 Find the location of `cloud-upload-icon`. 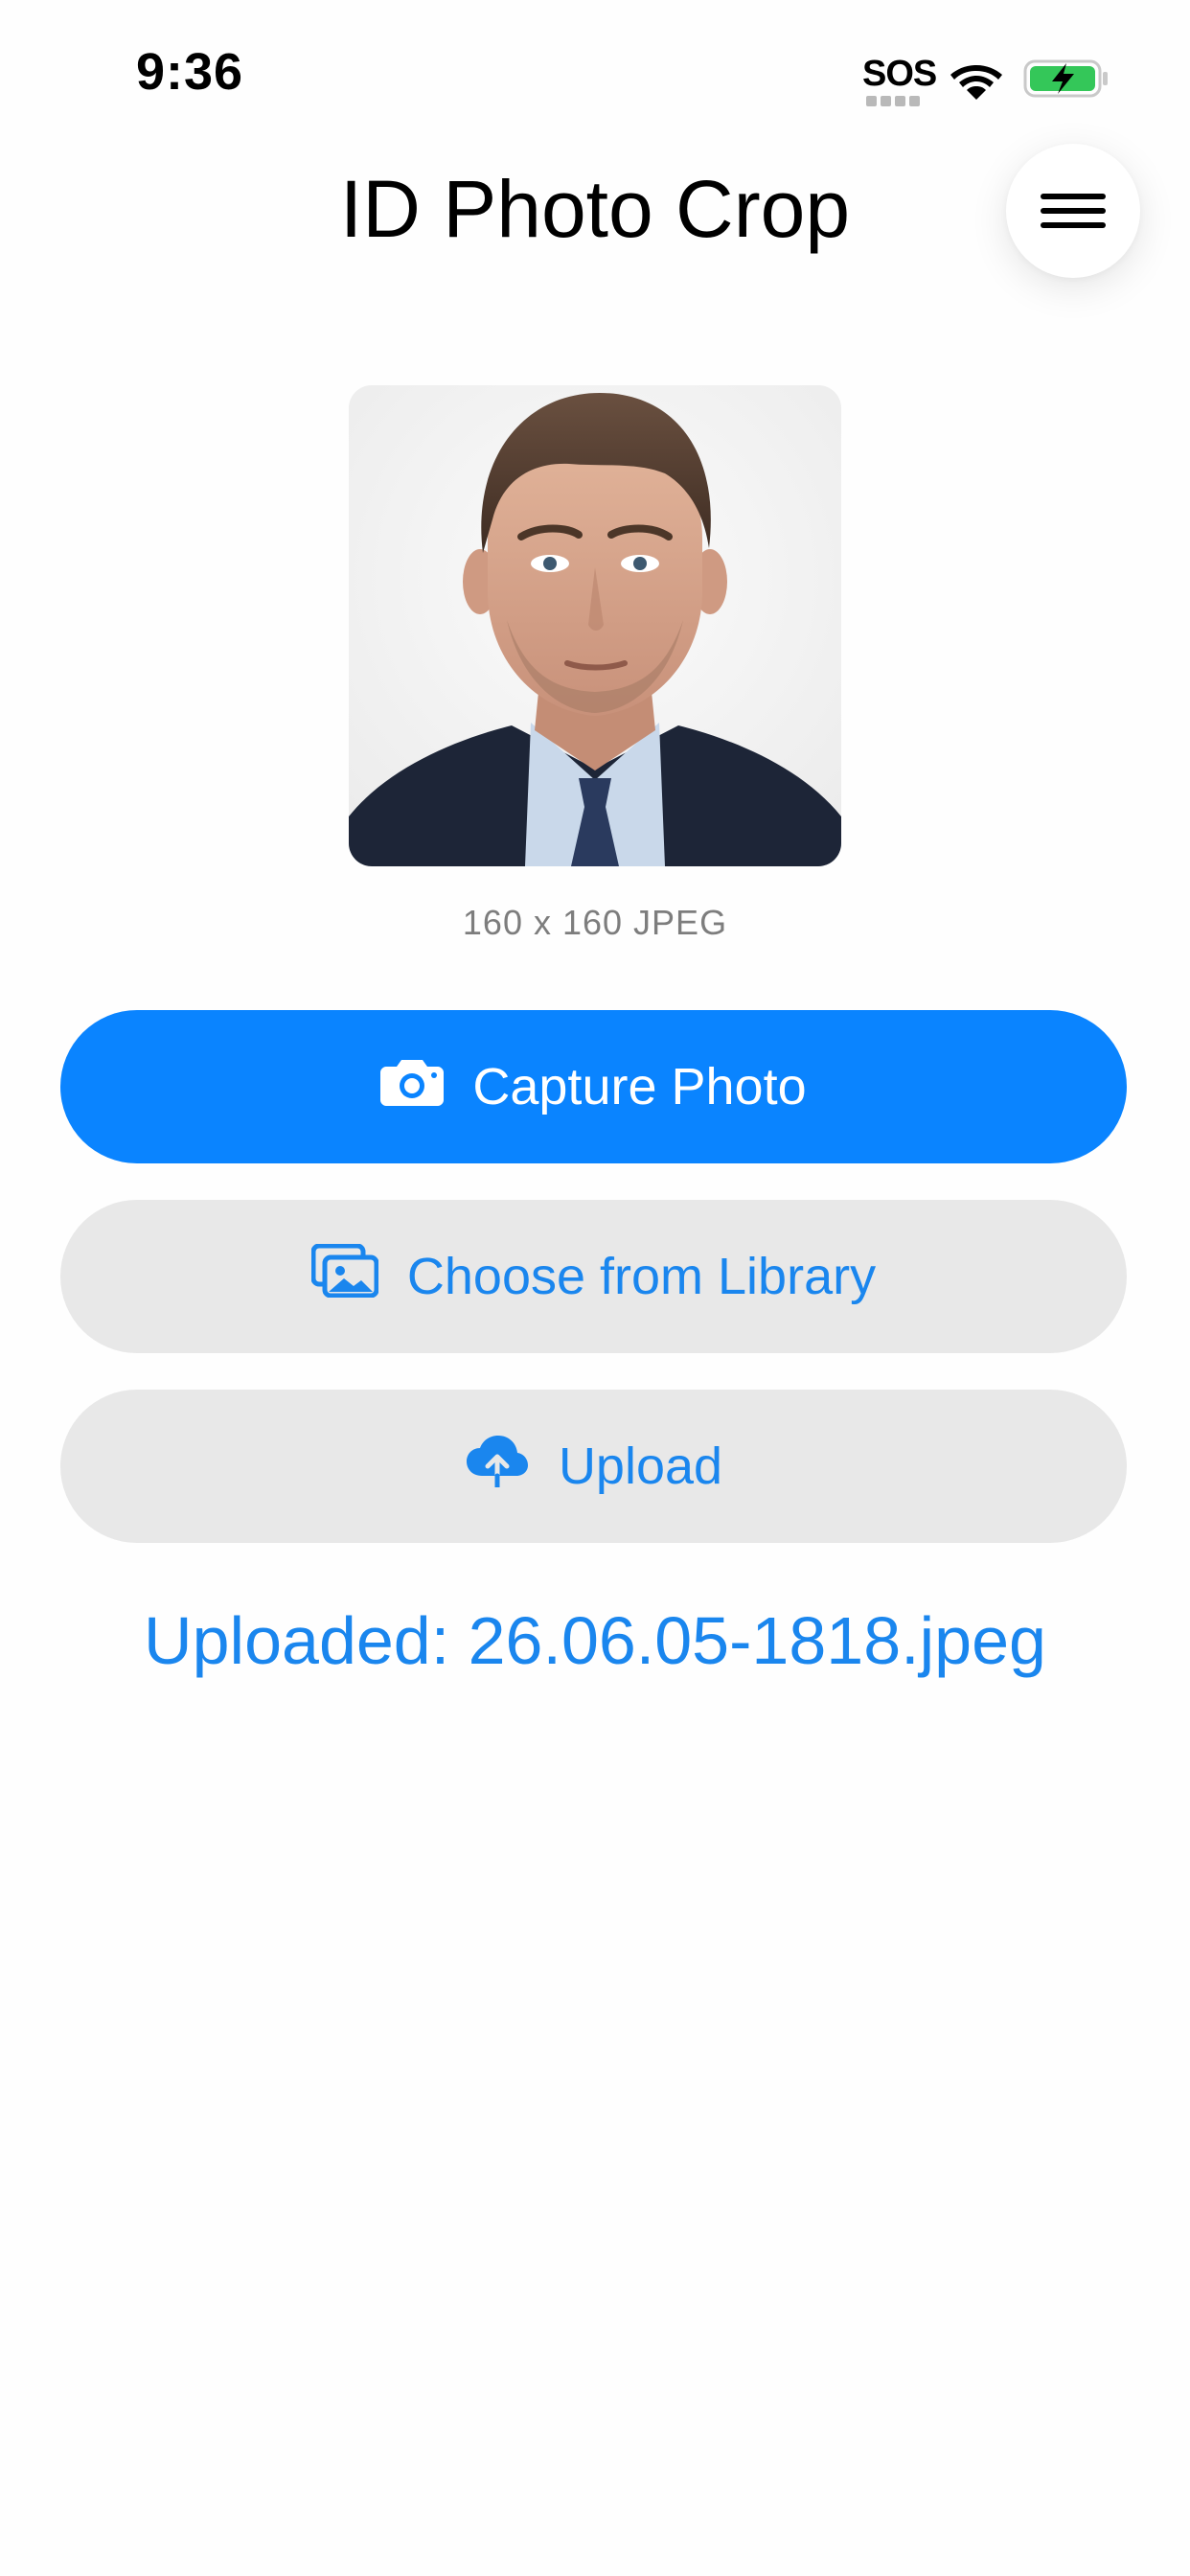

cloud-upload-icon is located at coordinates (498, 1467).